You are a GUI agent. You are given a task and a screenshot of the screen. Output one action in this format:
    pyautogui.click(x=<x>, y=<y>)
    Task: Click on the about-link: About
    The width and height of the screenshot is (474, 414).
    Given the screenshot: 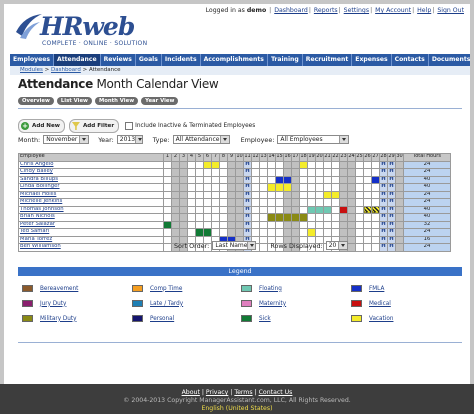 What is the action you would take?
    pyautogui.click(x=191, y=392)
    